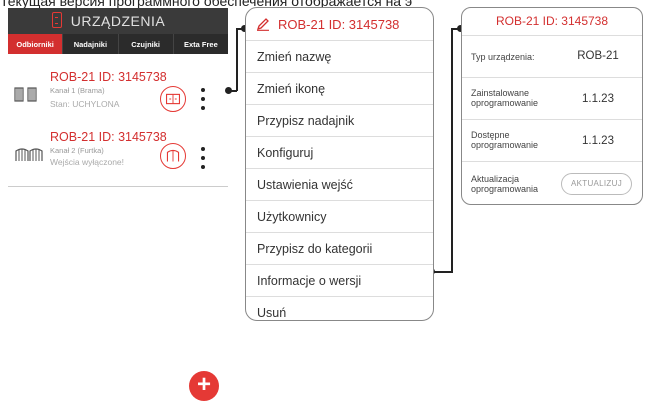 Image resolution: width=645 pixels, height=401 pixels. I want to click on available-firmware-label: Dostępne oprogramowanie, so click(505, 140).